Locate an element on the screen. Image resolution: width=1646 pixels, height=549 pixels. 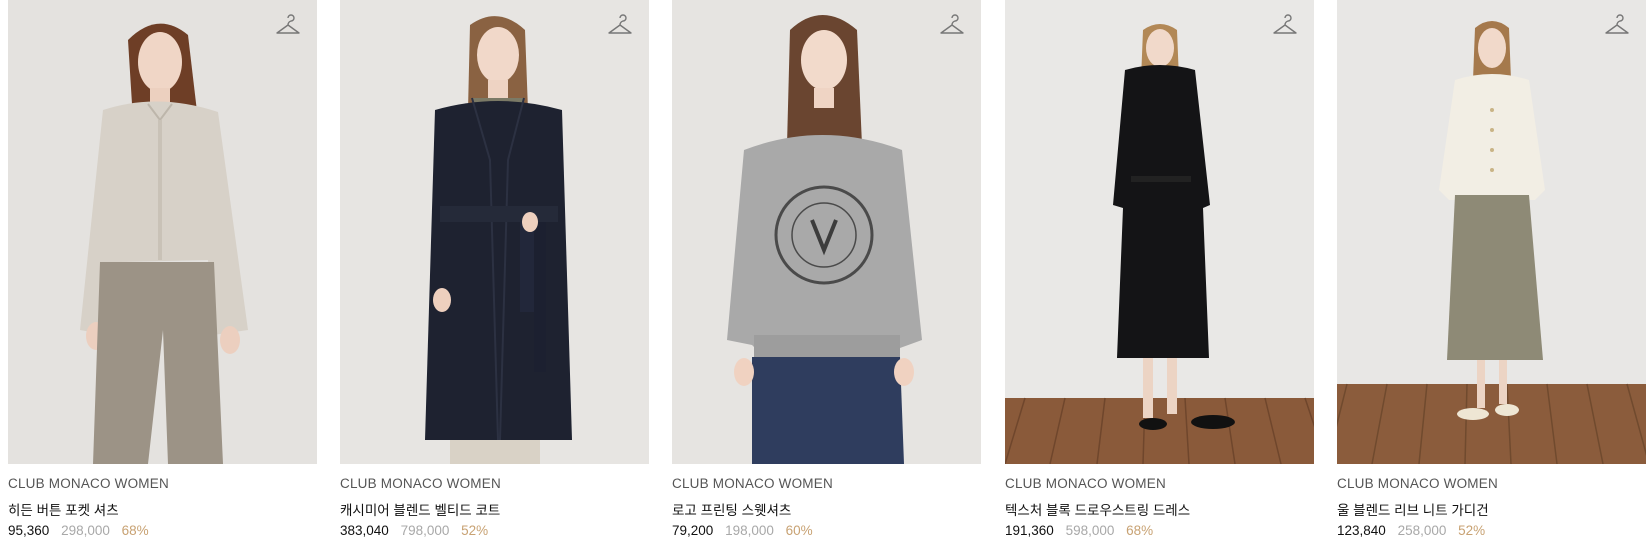
product-name: 울 블렌드 리브 니트 가디건 is located at coordinates (1413, 509).